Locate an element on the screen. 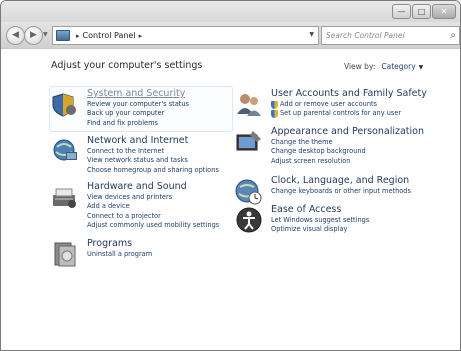 This screenshot has width=461, height=351. link-windows-suggest: Let Windows suggest settings is located at coordinates (320, 220).